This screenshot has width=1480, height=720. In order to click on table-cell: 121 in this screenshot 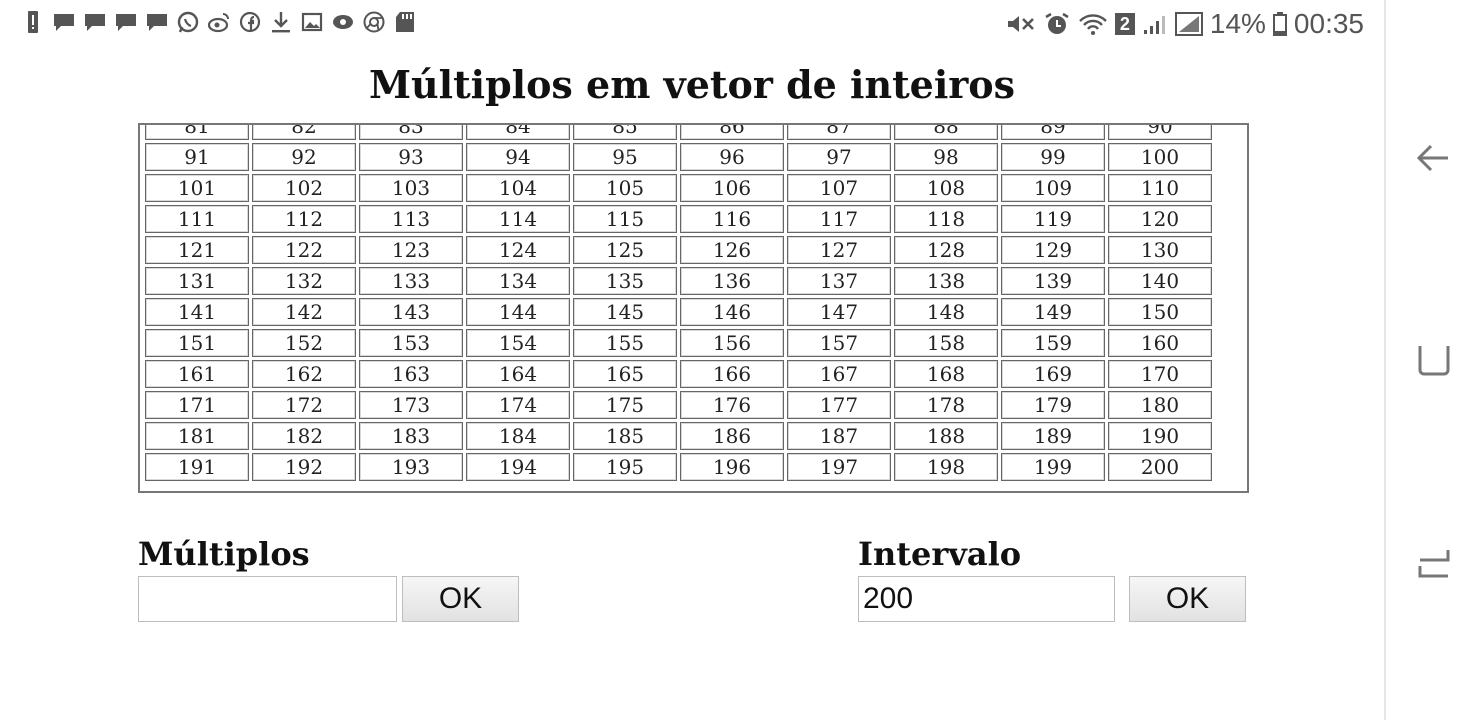, I will do `click(197, 250)`.